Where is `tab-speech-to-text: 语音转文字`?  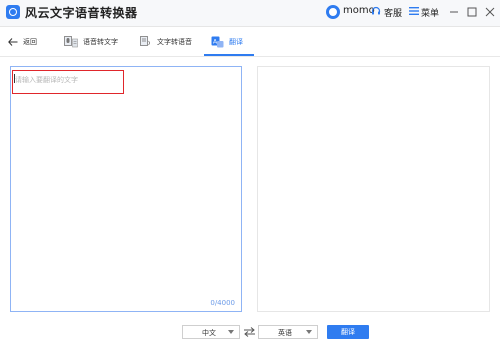
tab-speech-to-text: 语音转文字 is located at coordinates (91, 41).